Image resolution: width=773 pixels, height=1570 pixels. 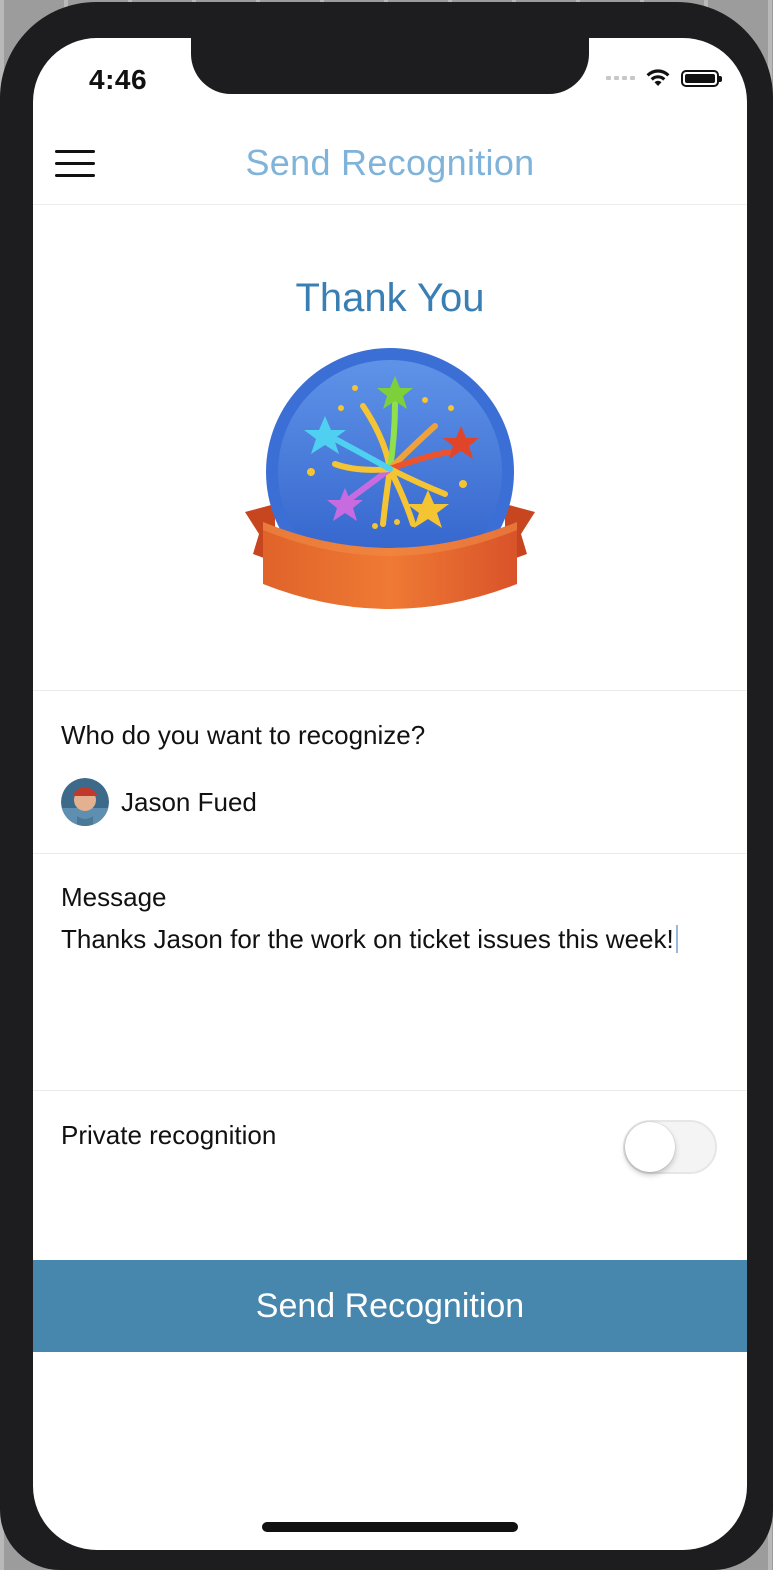 I want to click on badge-title: Thank You, so click(x=390, y=298).